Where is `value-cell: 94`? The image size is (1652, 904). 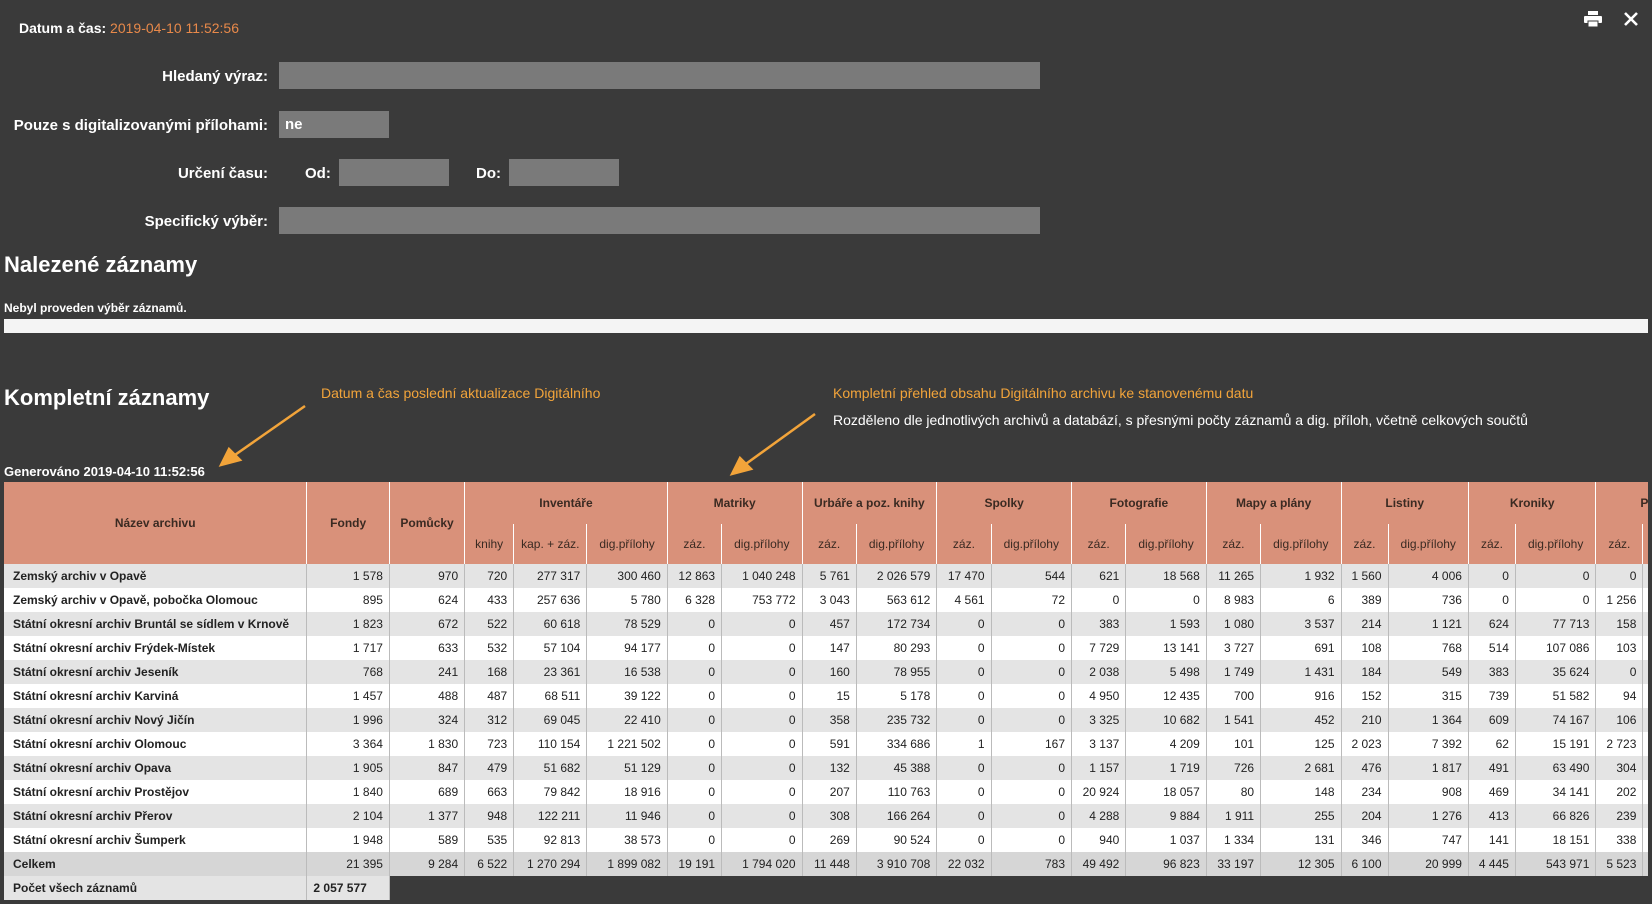 value-cell: 94 is located at coordinates (1619, 696).